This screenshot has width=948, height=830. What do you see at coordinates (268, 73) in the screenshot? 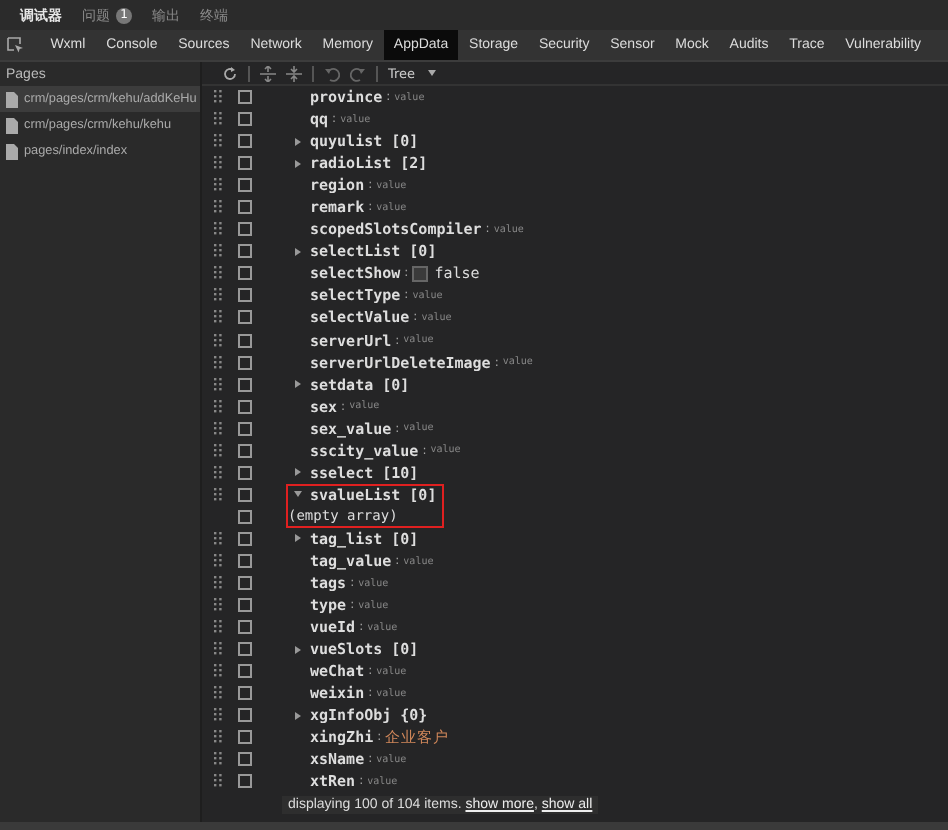
I see `expand-all-icon` at bounding box center [268, 73].